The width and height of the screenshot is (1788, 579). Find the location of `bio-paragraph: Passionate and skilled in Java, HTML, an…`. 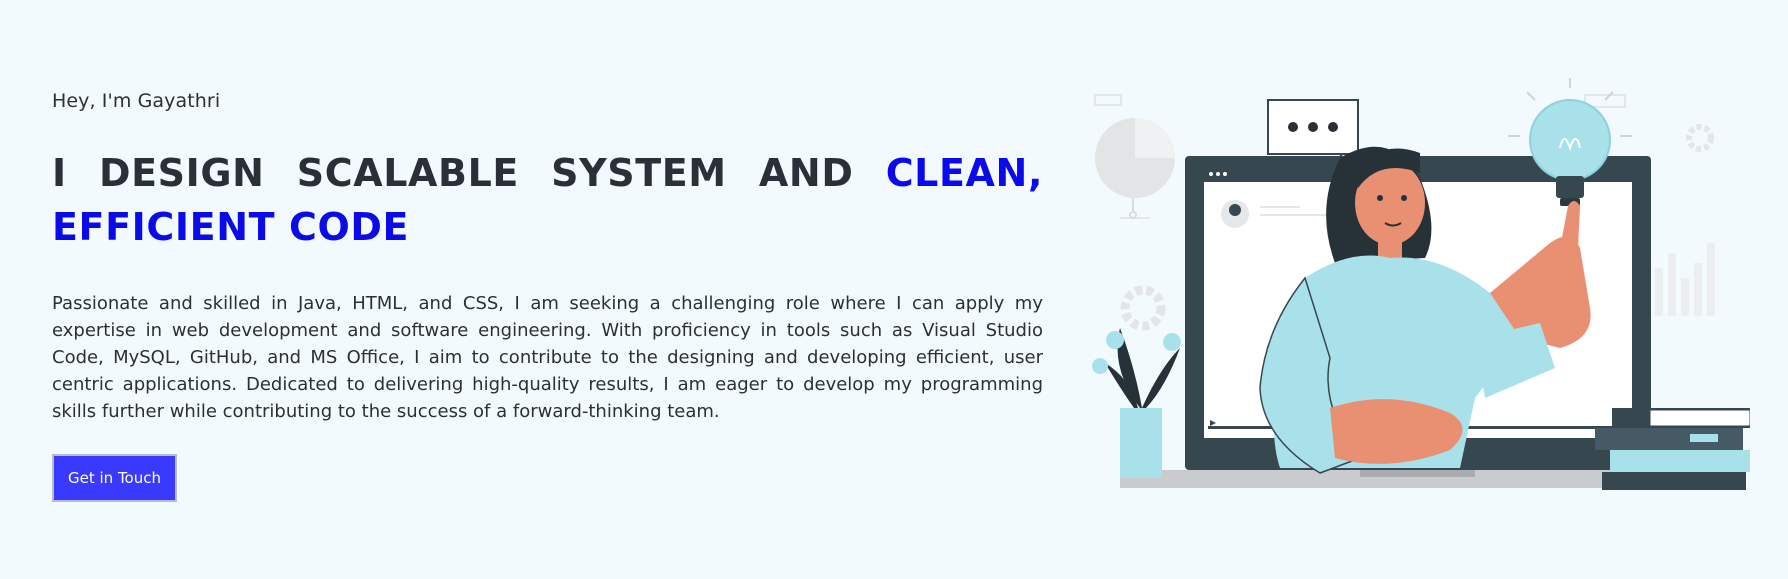

bio-paragraph: Passionate and skilled in Java, HTML, an… is located at coordinates (547, 357).